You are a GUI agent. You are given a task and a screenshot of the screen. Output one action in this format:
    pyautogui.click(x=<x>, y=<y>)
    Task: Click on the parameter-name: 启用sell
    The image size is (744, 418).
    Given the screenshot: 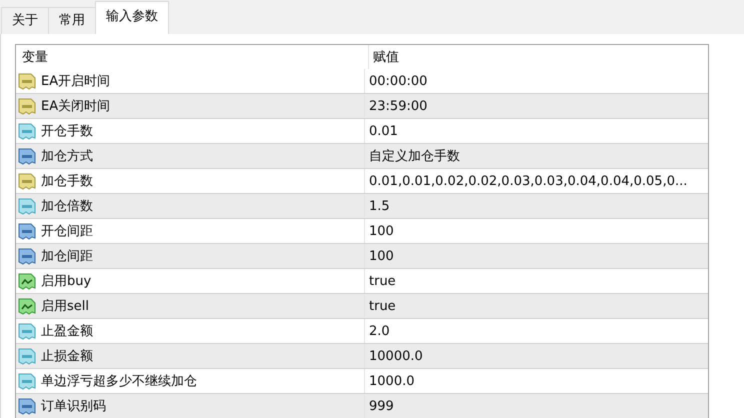 What is the action you would take?
    pyautogui.click(x=65, y=306)
    